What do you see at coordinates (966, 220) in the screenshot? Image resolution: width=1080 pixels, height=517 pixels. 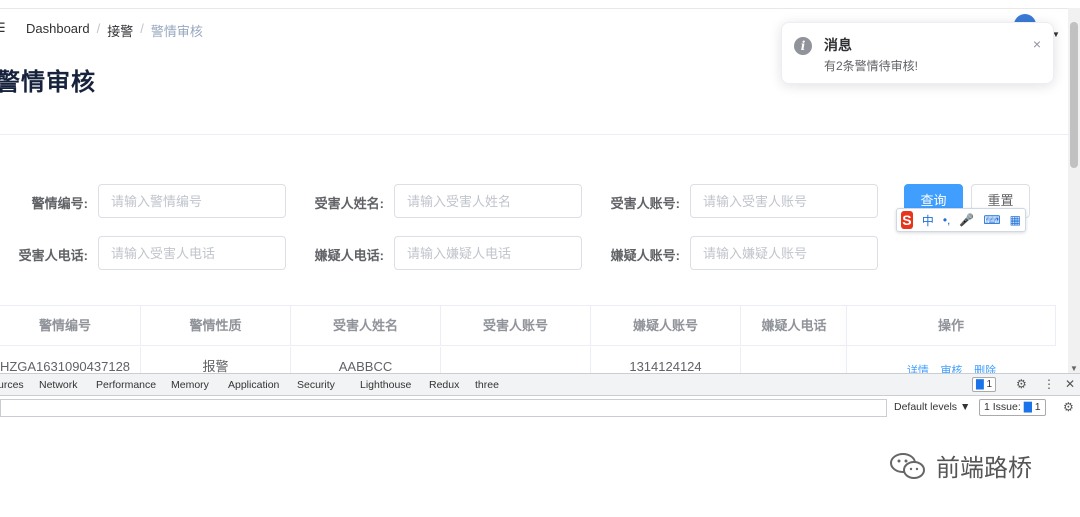 I see `microphone-icon: 🎤` at bounding box center [966, 220].